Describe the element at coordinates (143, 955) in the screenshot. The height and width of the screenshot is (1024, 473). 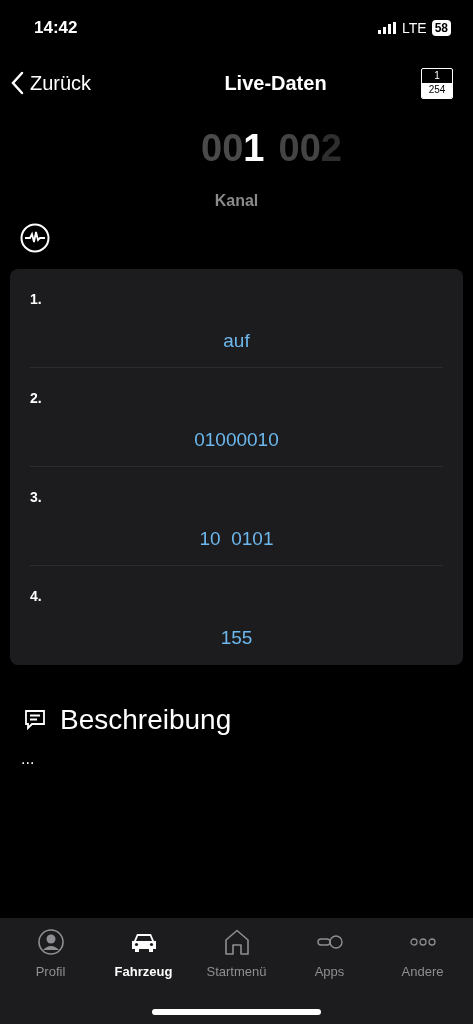
I see `tab-button: Fahrzeug` at that location.